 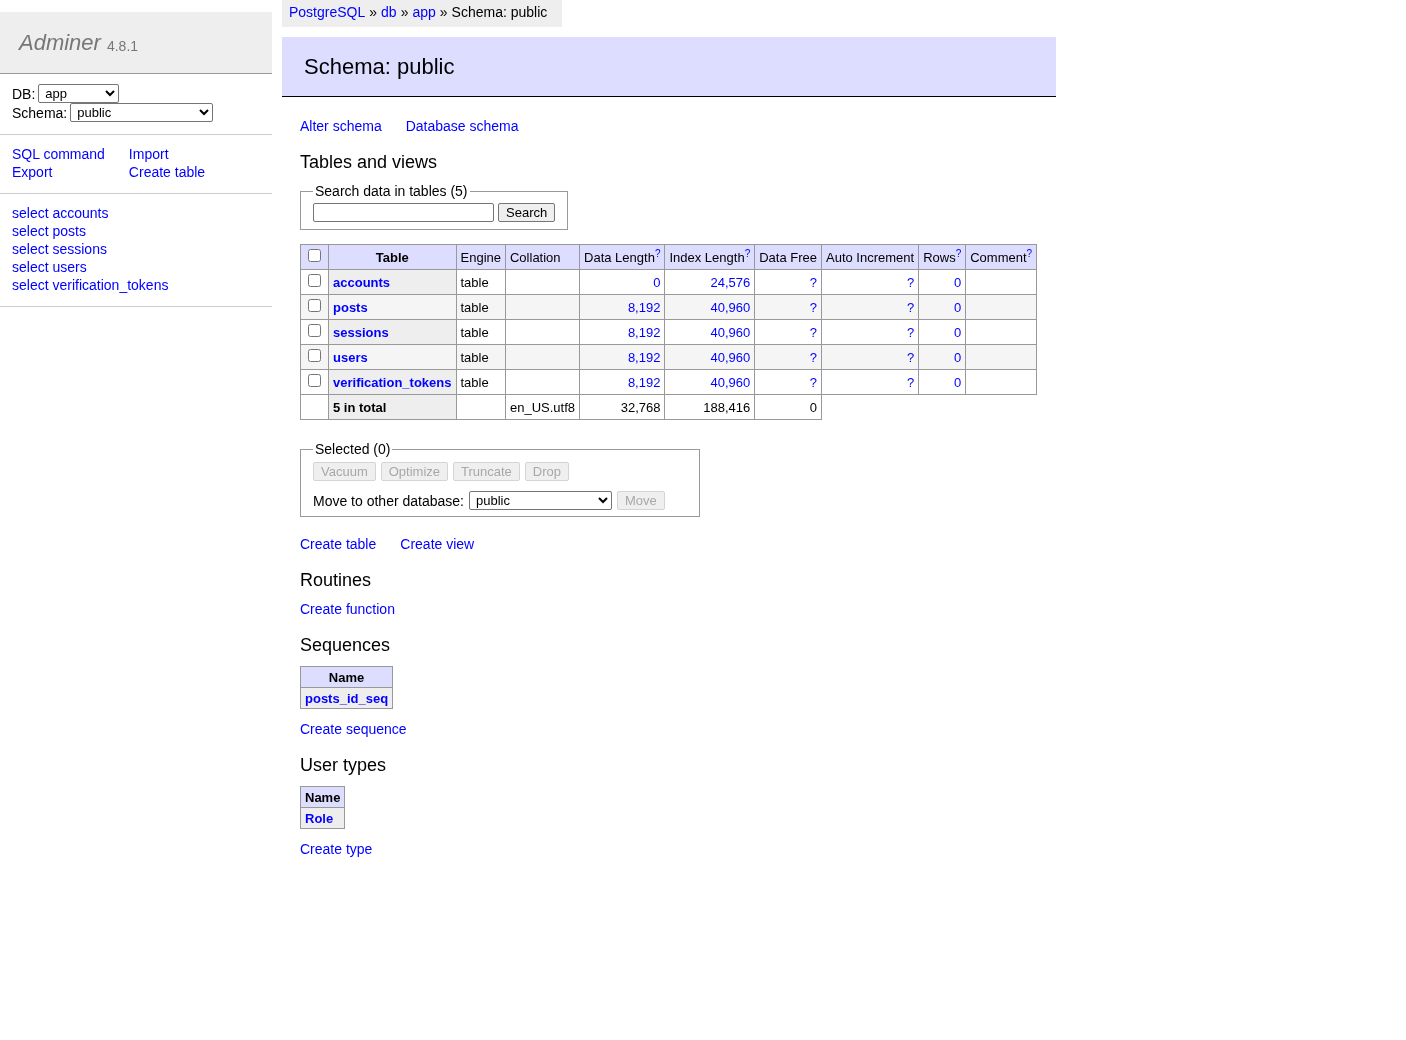 What do you see at coordinates (669, 67) in the screenshot?
I see `page-title: Schema: public` at bounding box center [669, 67].